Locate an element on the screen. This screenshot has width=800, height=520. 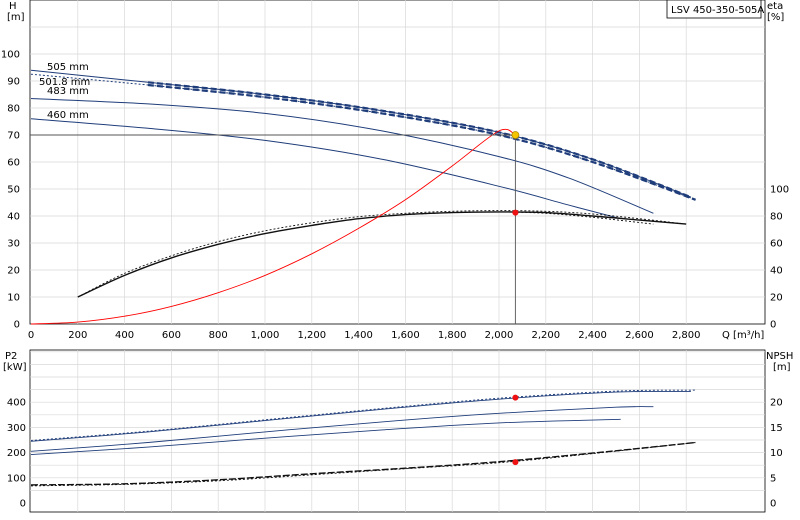
y-left-axis-label: H is located at coordinates (13, 6).